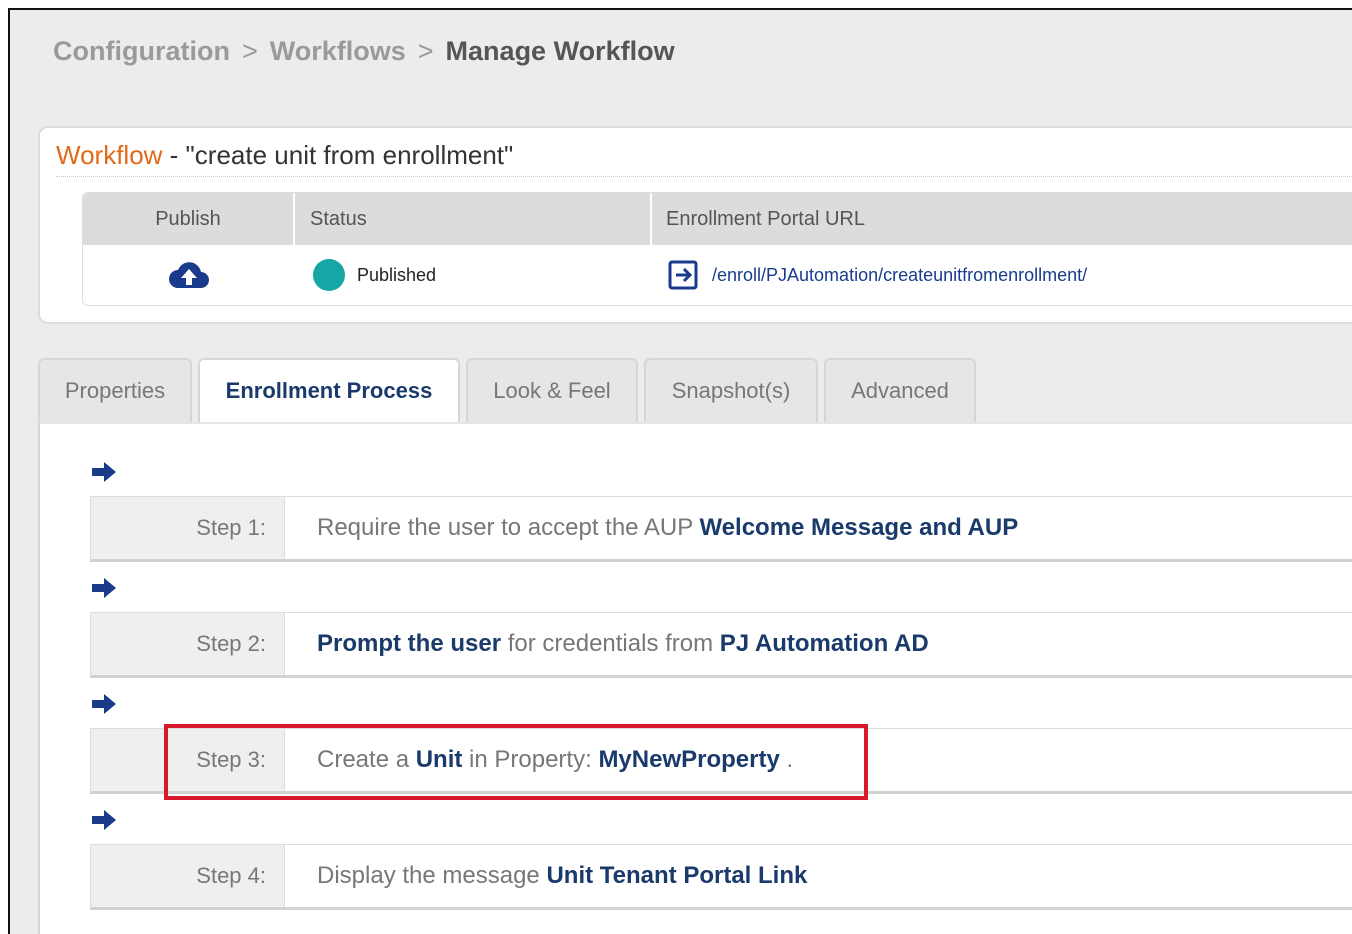 The image size is (1352, 934). I want to click on step-text-part: Display the message, so click(432, 875).